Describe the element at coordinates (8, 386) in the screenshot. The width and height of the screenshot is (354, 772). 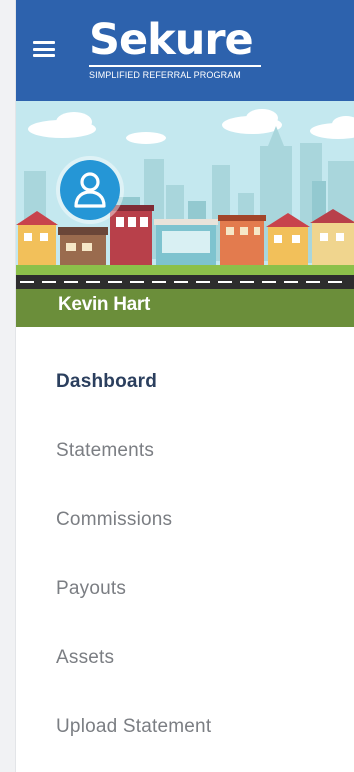
I see `left-edge-strip` at that location.